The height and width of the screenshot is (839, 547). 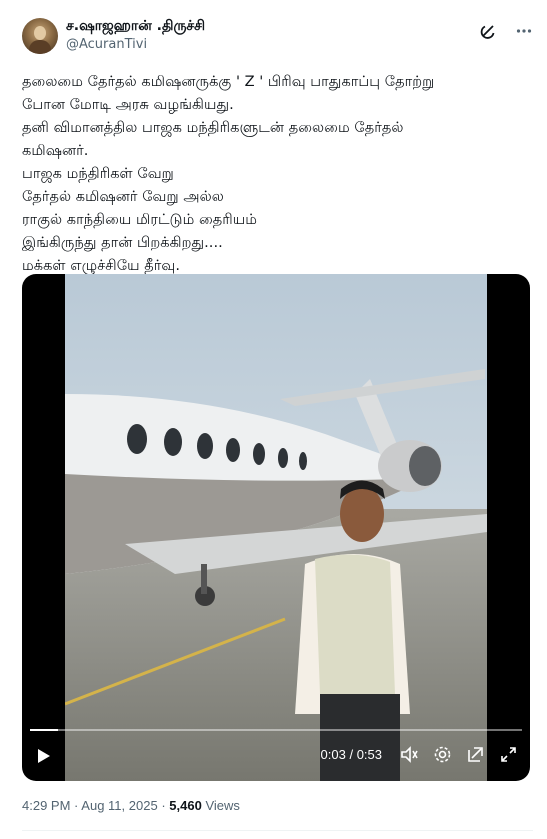 What do you see at coordinates (475, 754) in the screenshot?
I see `pip-icon` at bounding box center [475, 754].